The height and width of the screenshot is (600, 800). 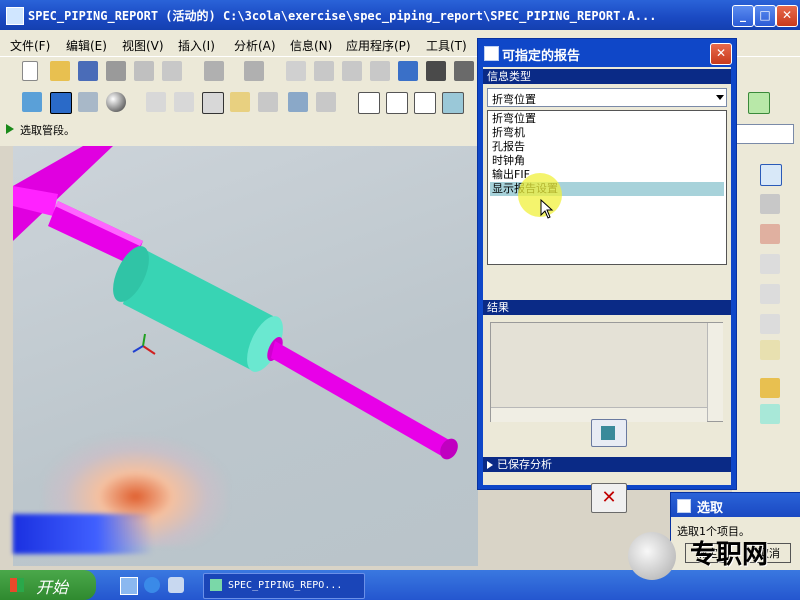 What do you see at coordinates (213, 103) in the screenshot?
I see `refit-icon` at bounding box center [213, 103].